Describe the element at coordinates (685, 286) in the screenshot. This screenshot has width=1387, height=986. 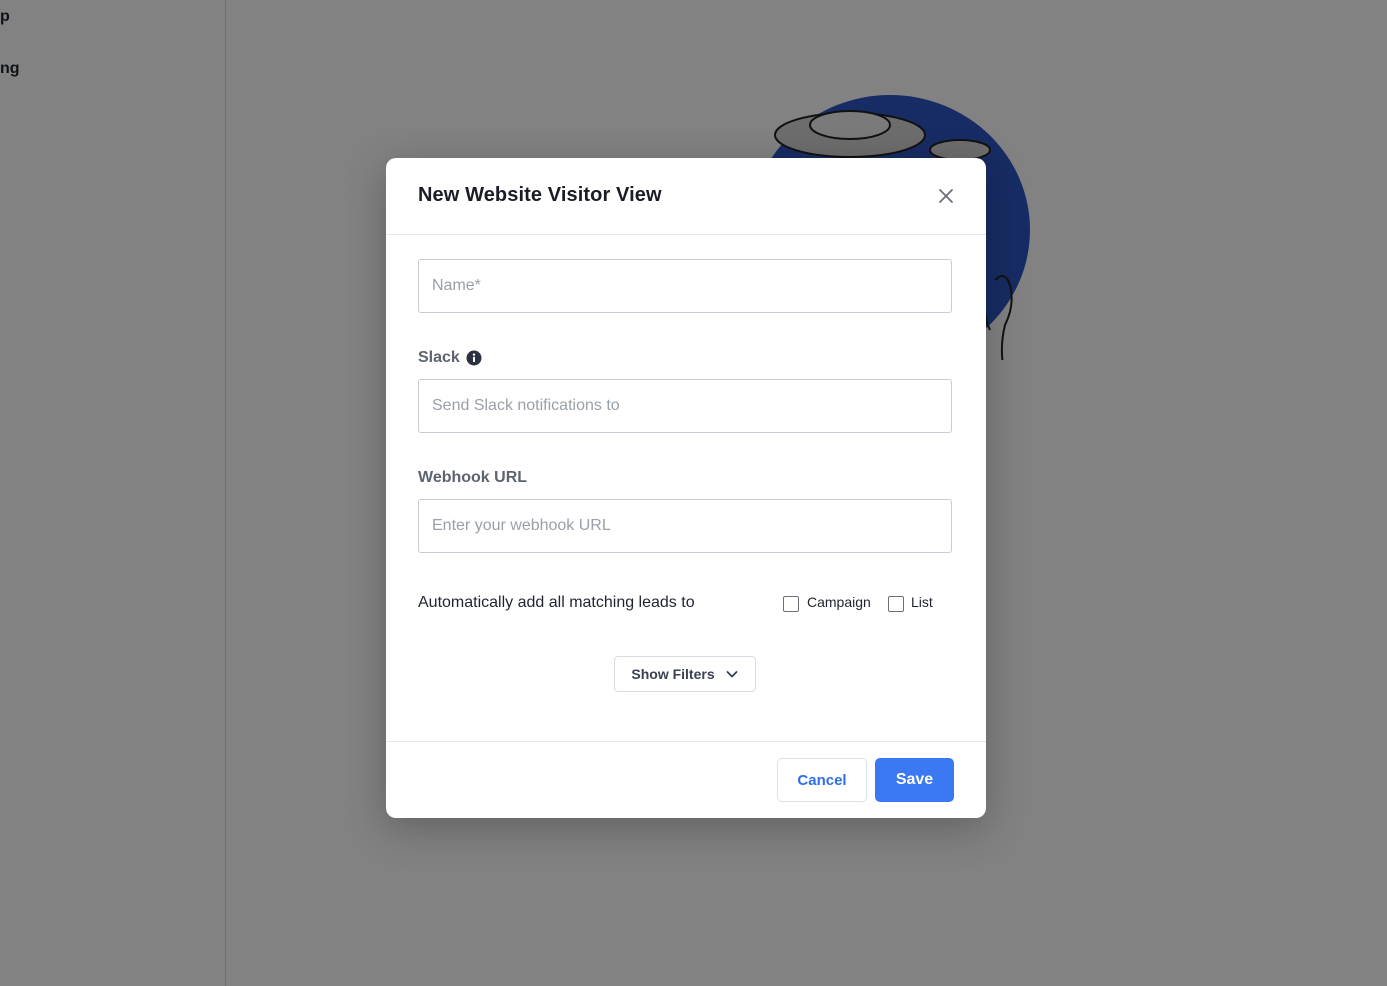
I see `name-input` at that location.